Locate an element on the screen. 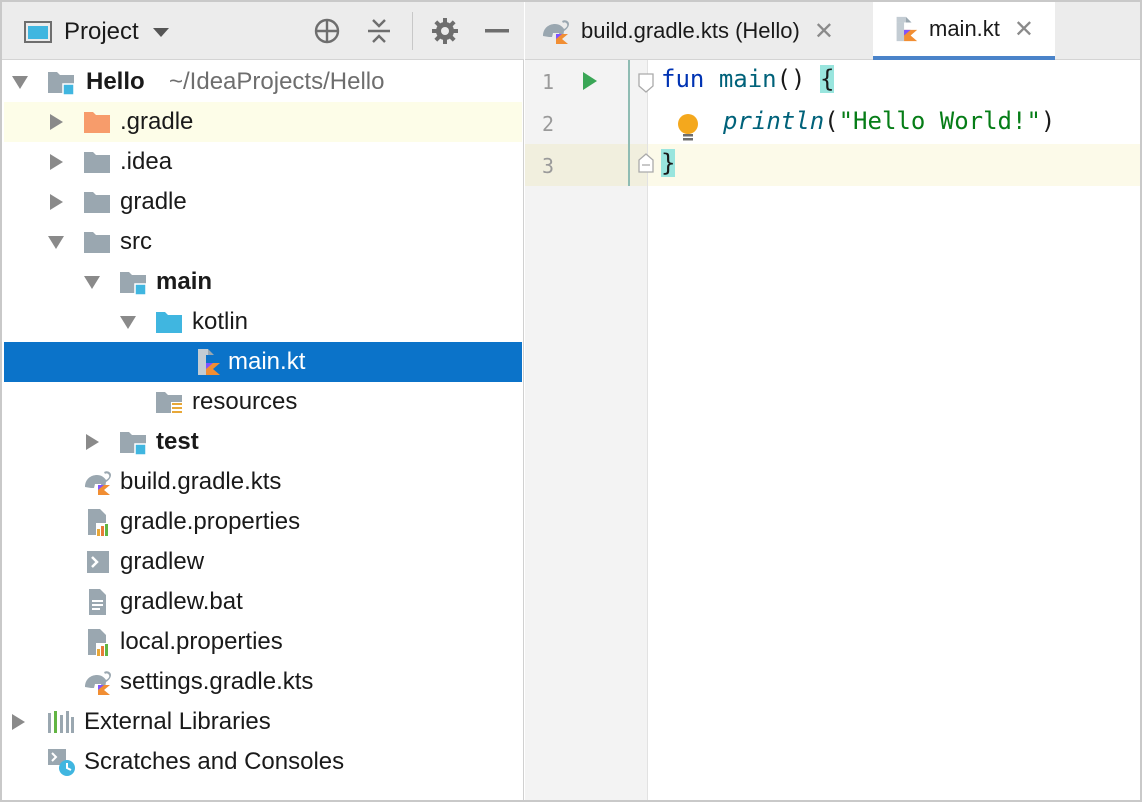  tab-main-kt: main.kt ✕ is located at coordinates (964, 31).